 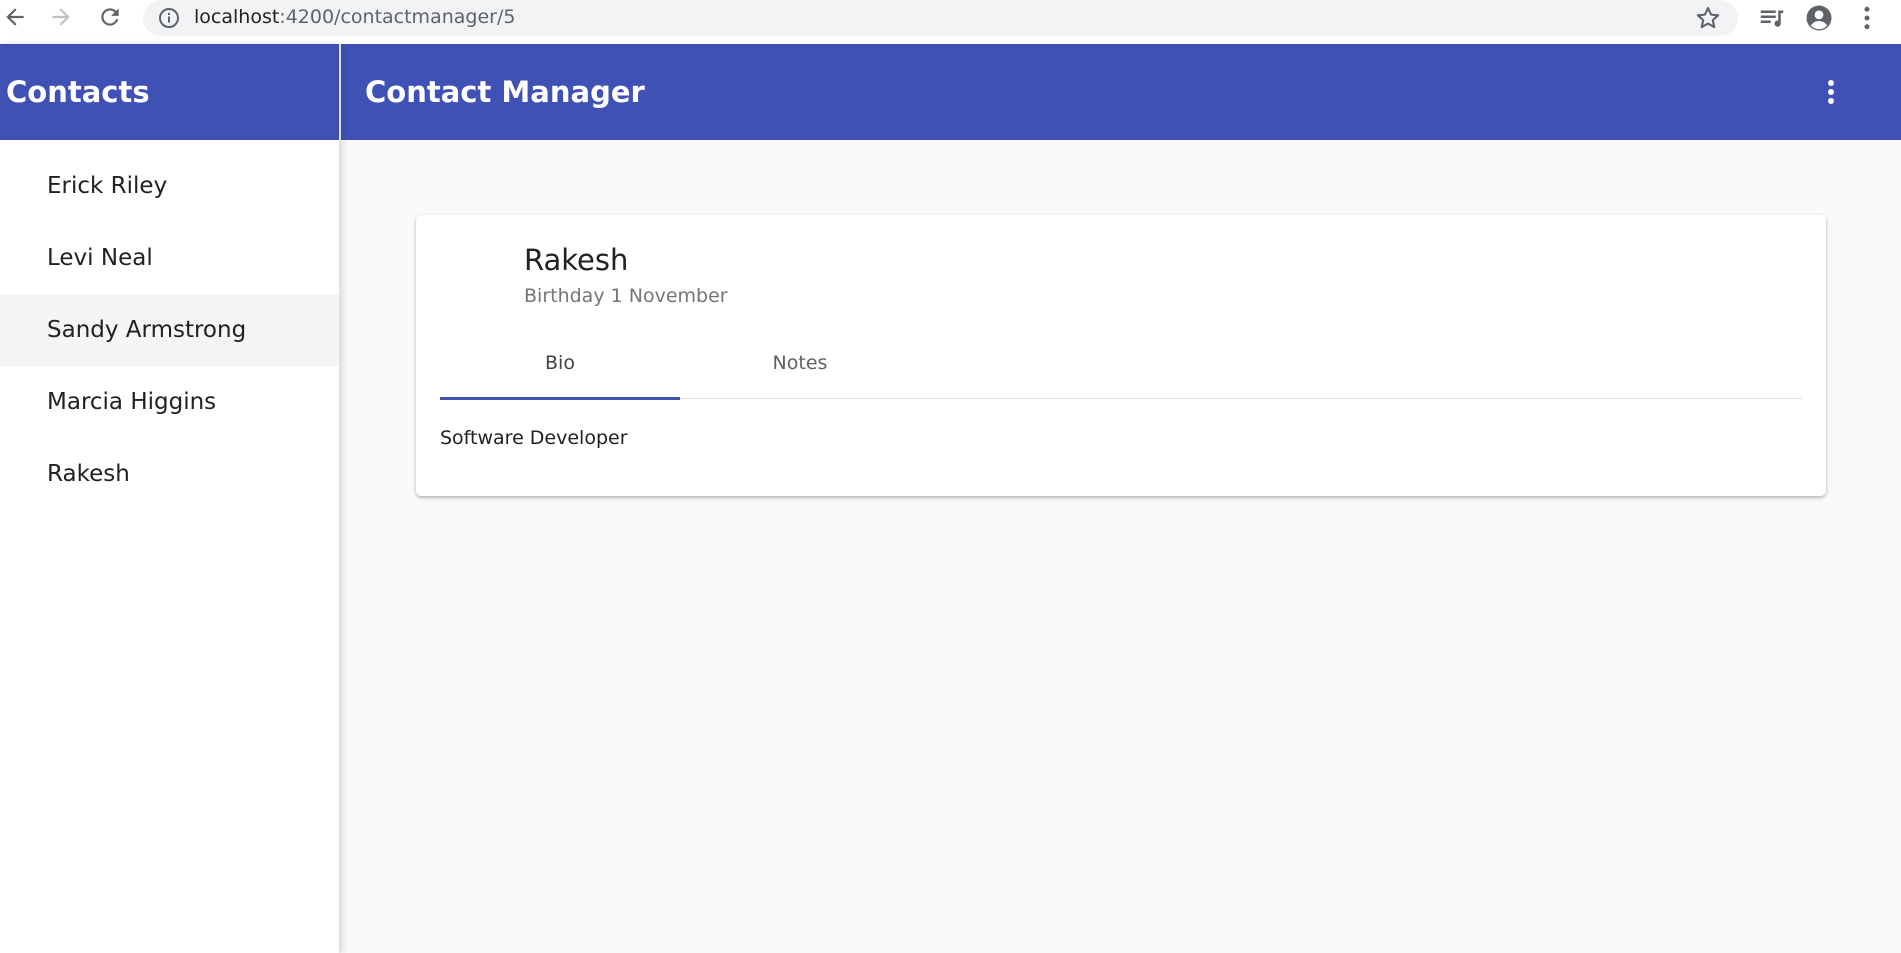 What do you see at coordinates (505, 92) in the screenshot?
I see `app-title: Contact Manager` at bounding box center [505, 92].